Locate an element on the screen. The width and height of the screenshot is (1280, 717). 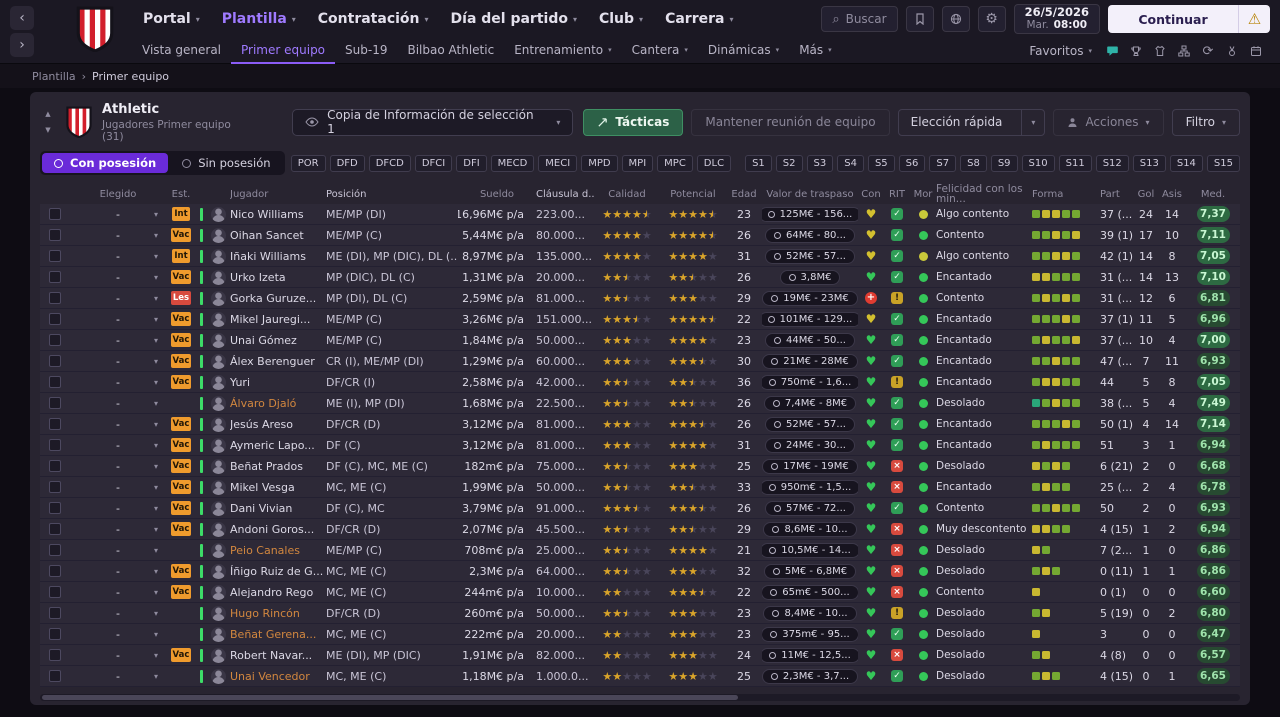
transfer-value-pill: 21M€ - 28M€ is located at coordinates (810, 361).